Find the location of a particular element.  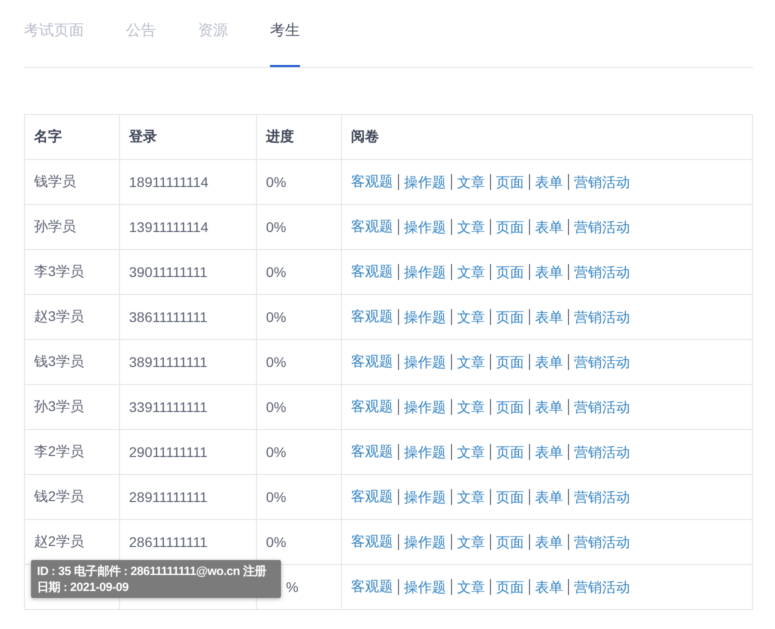

table-cell: 33911111111 is located at coordinates (168, 407).